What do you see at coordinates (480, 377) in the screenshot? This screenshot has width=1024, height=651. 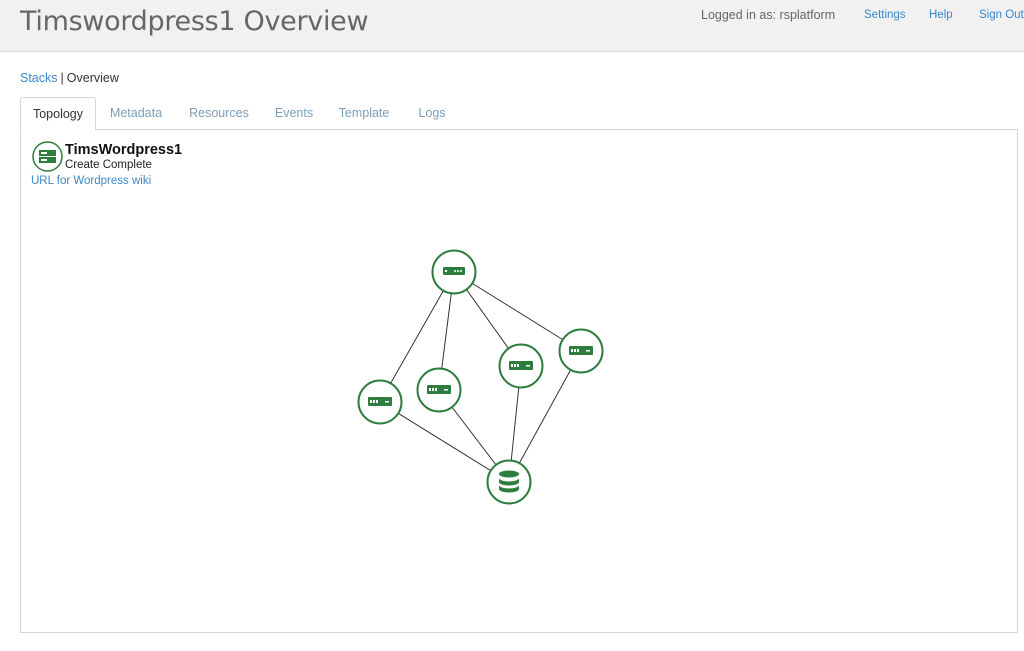 I see `topology-graph` at bounding box center [480, 377].